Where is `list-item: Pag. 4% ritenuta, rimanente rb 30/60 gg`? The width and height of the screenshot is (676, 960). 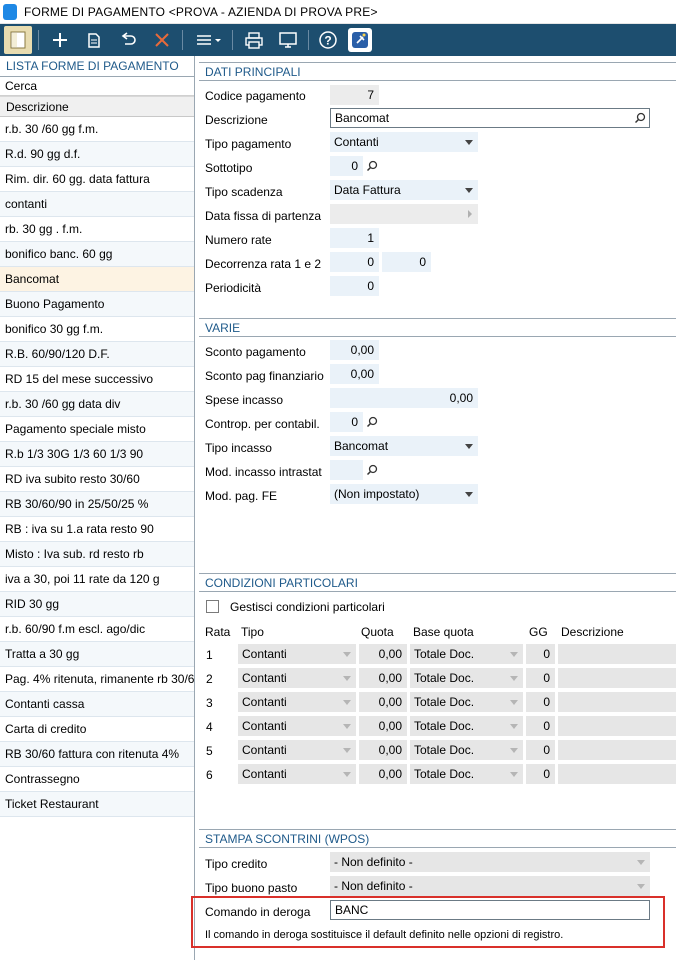
list-item: Pag. 4% ritenuta, rimanente rb 30/60 gg is located at coordinates (97, 679).